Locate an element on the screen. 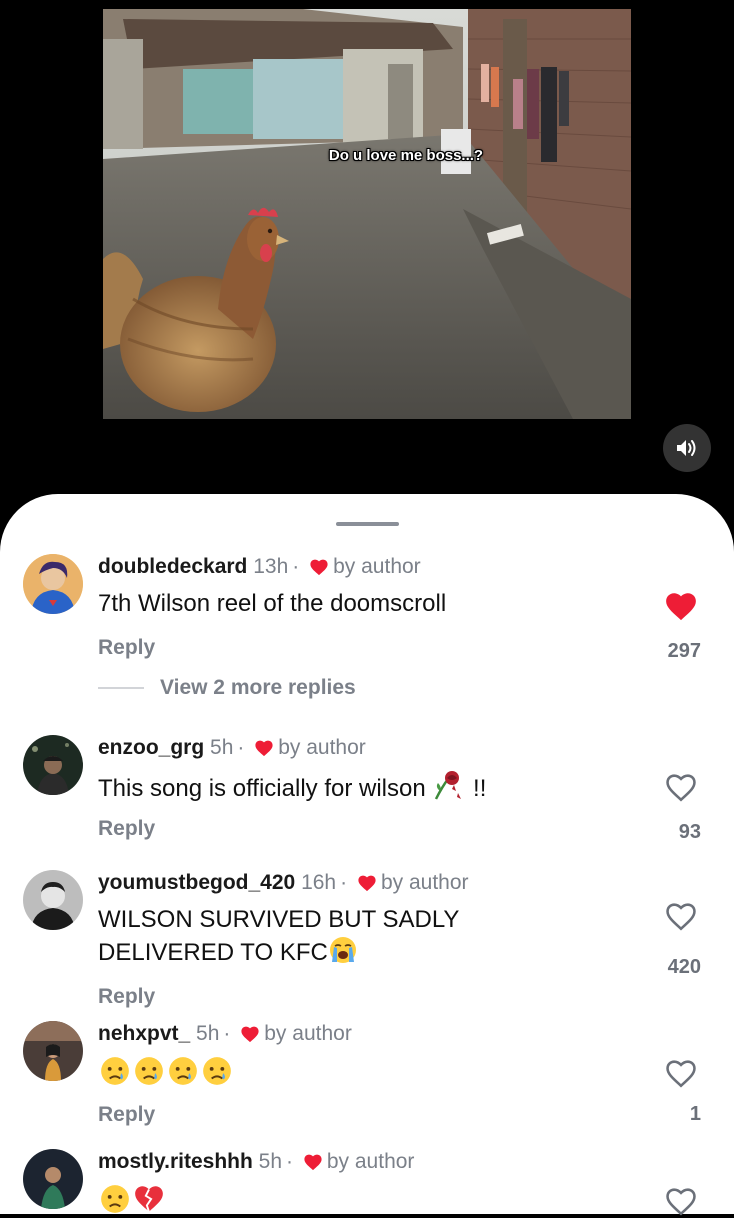  speaker-volume-icon is located at coordinates (686, 448).